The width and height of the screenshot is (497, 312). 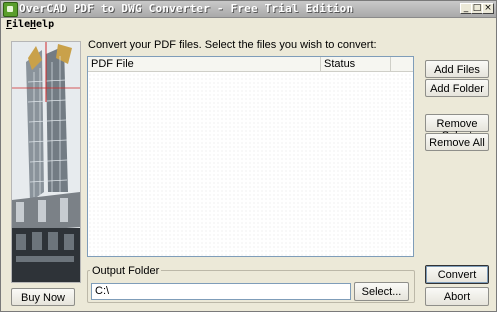 I want to click on menu-file: File, so click(x=18, y=24).